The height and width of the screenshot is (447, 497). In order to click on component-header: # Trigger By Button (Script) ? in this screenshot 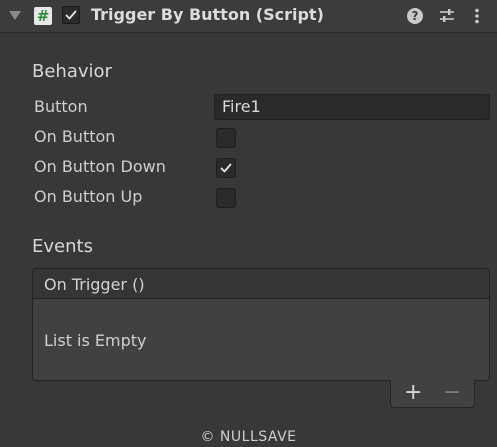, I will do `click(248, 16)`.